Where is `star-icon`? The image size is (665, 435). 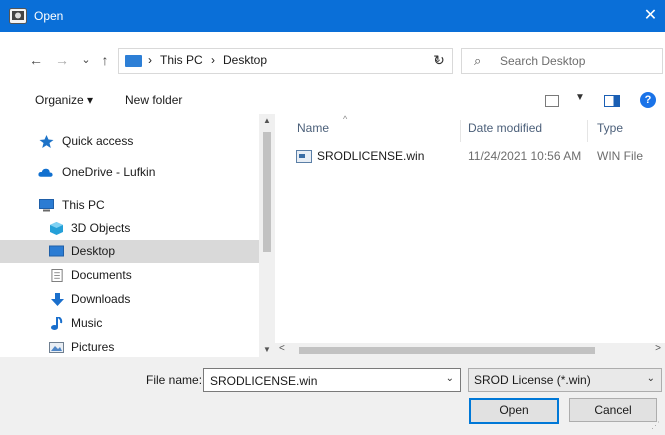
star-icon is located at coordinates (46, 141).